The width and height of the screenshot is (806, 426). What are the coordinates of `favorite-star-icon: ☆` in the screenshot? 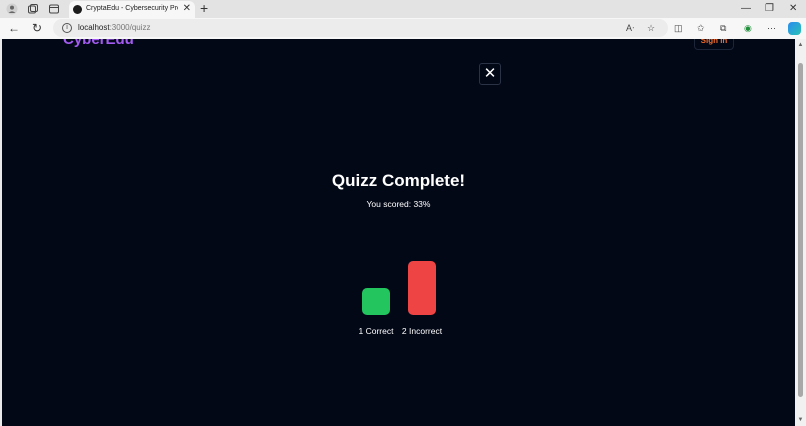 It's located at (651, 28).